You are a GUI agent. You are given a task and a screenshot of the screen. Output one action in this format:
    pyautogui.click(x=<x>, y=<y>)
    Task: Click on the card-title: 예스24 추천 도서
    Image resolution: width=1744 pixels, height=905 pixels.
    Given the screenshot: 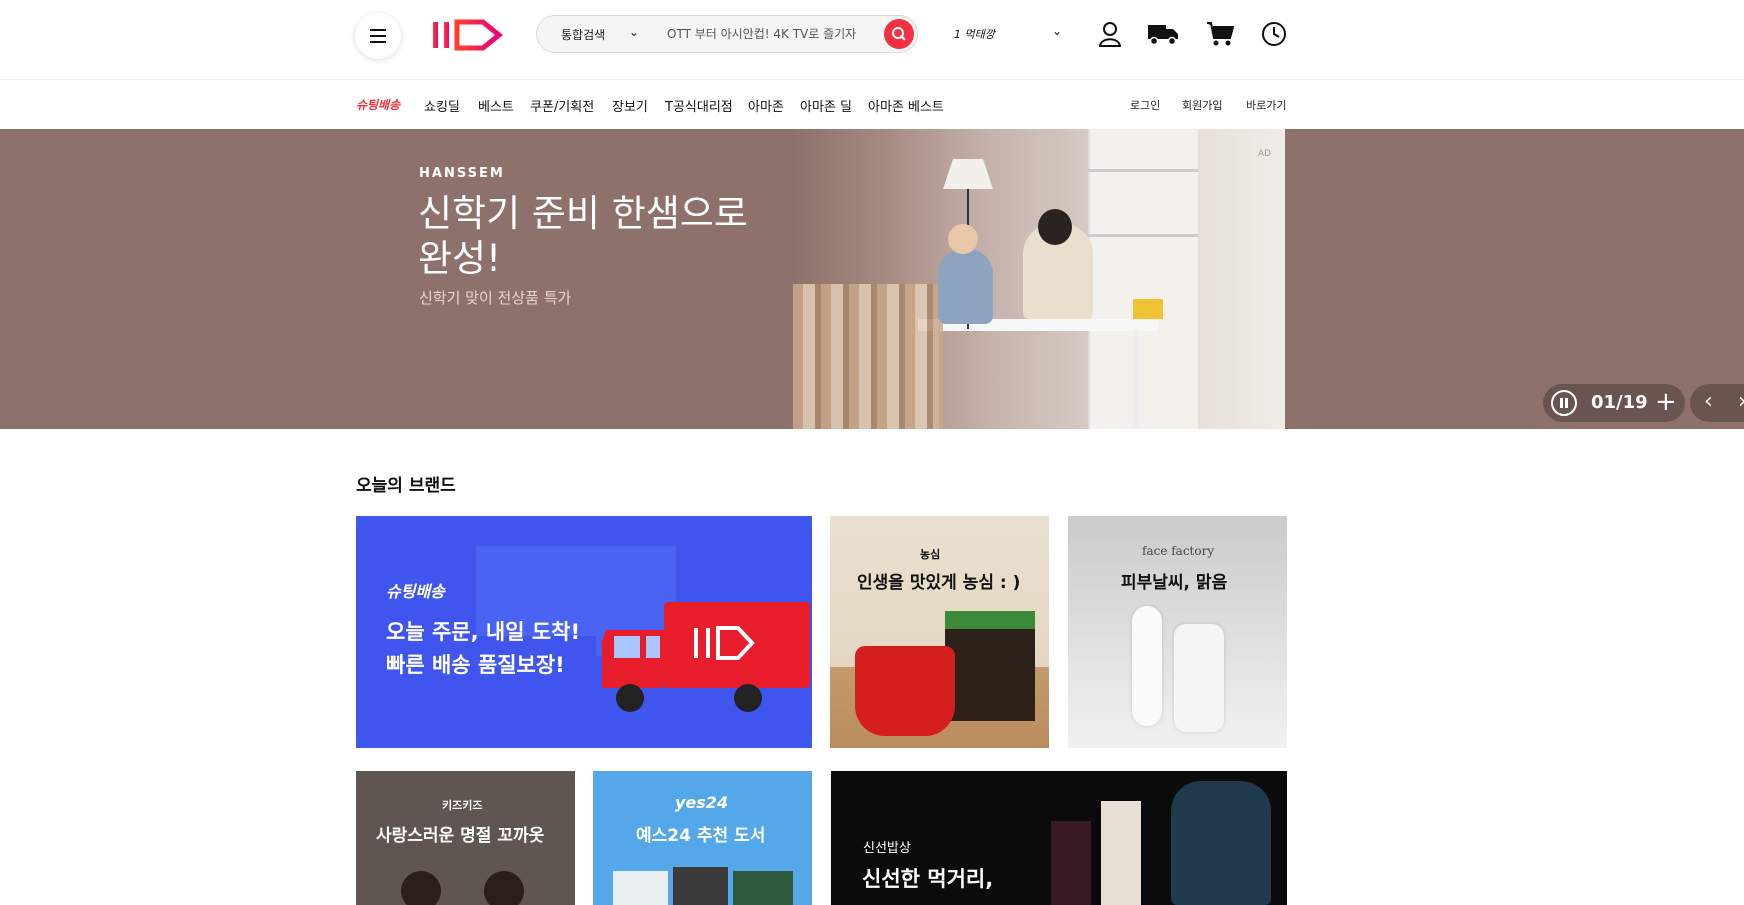 What is the action you would take?
    pyautogui.click(x=701, y=836)
    